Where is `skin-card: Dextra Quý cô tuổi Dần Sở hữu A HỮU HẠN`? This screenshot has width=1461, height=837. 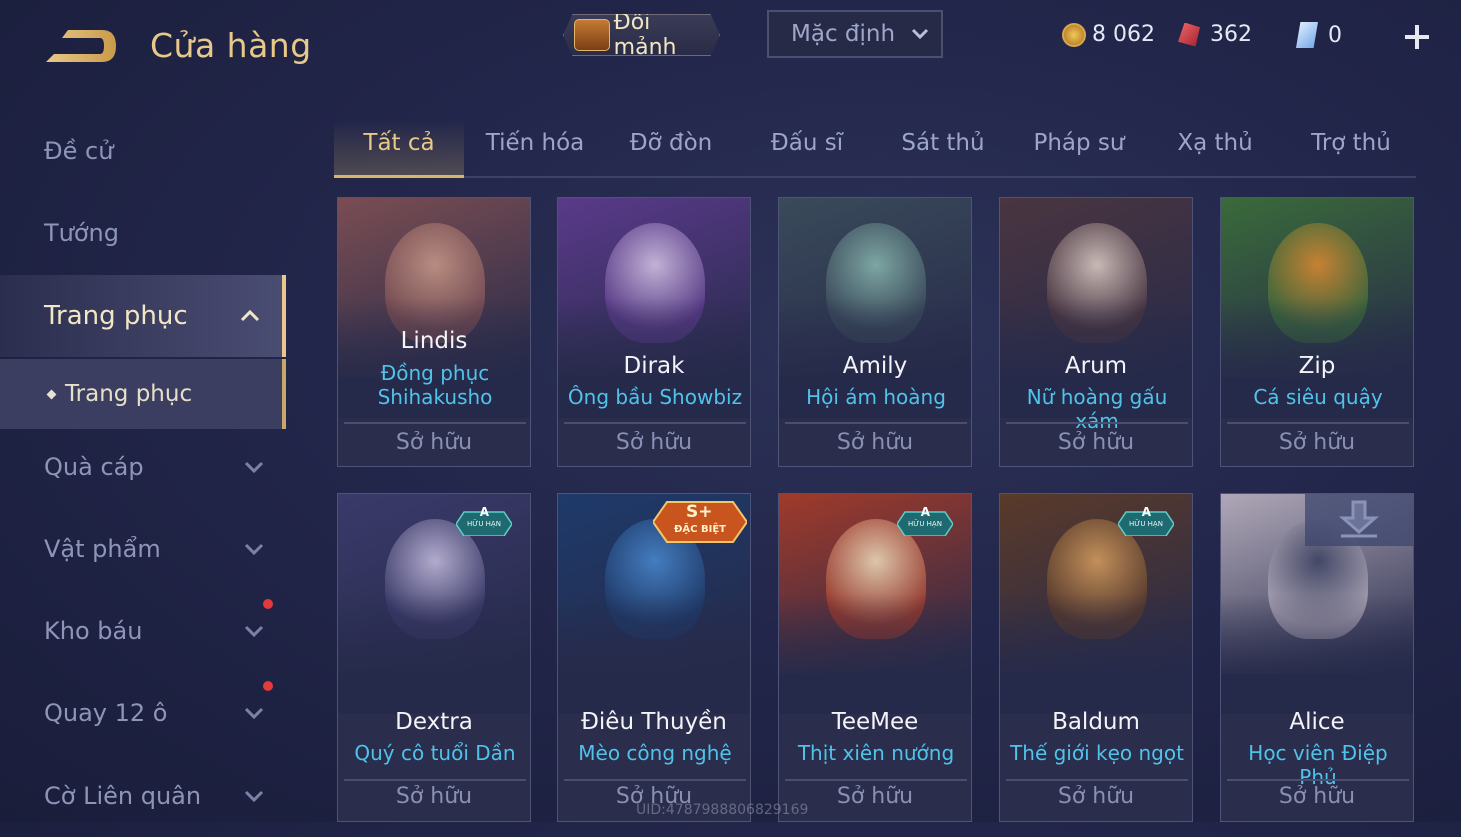 skin-card: Dextra Quý cô tuổi Dần Sở hữu A HỮU HẠN is located at coordinates (434, 657).